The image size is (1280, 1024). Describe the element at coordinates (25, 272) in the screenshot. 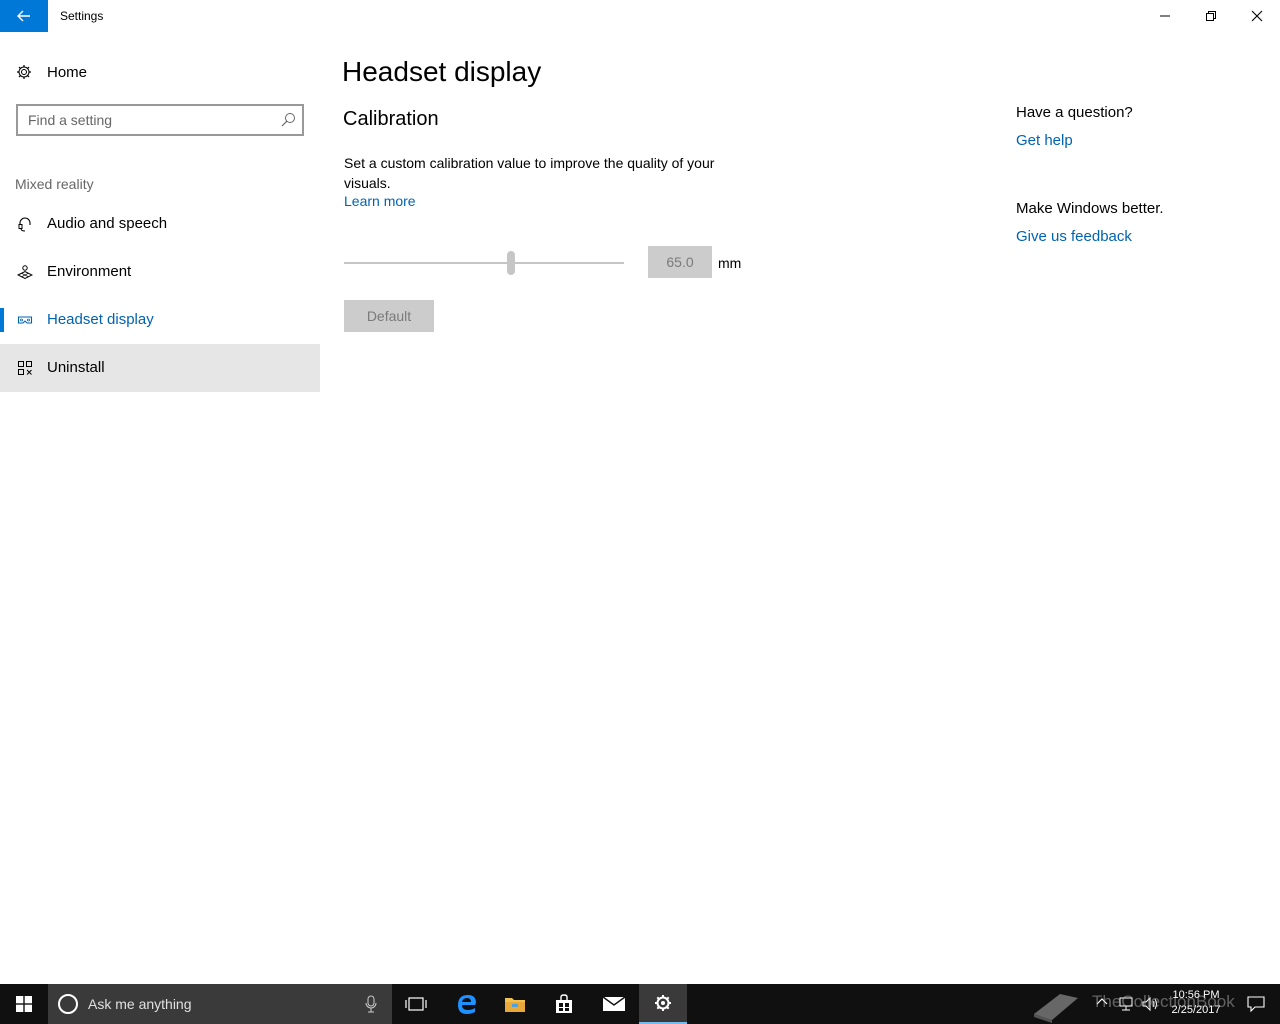

I see `environment-icon` at that location.